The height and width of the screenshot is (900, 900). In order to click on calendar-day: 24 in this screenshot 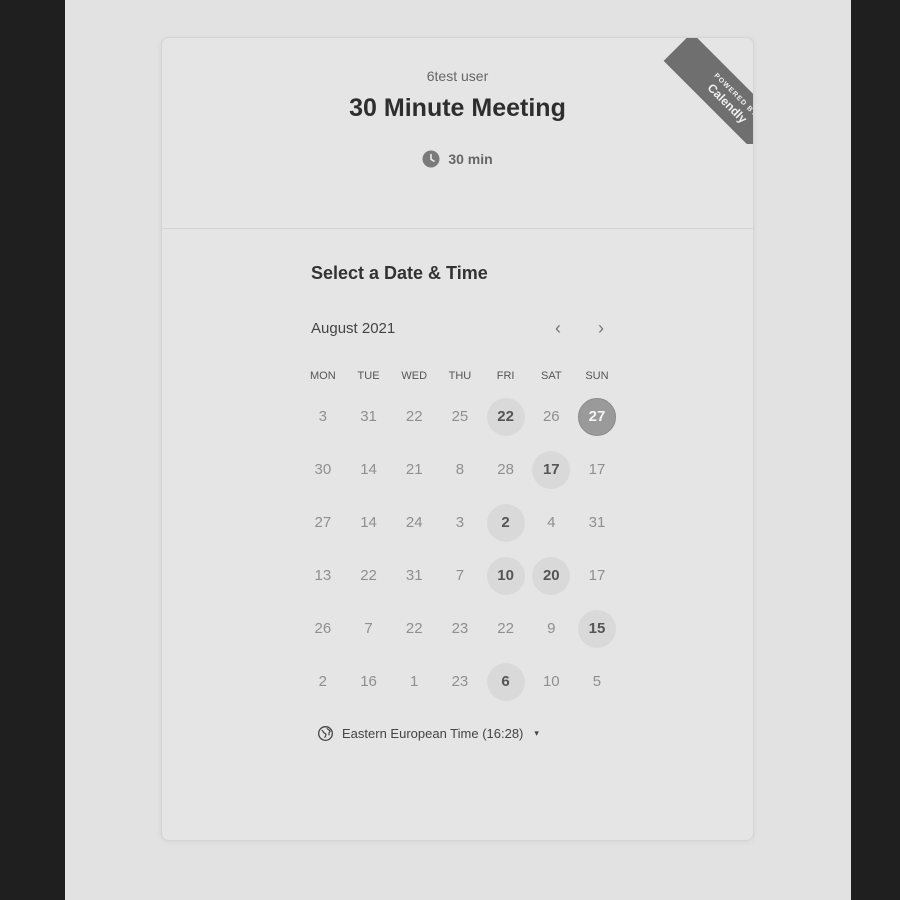, I will do `click(414, 522)`.